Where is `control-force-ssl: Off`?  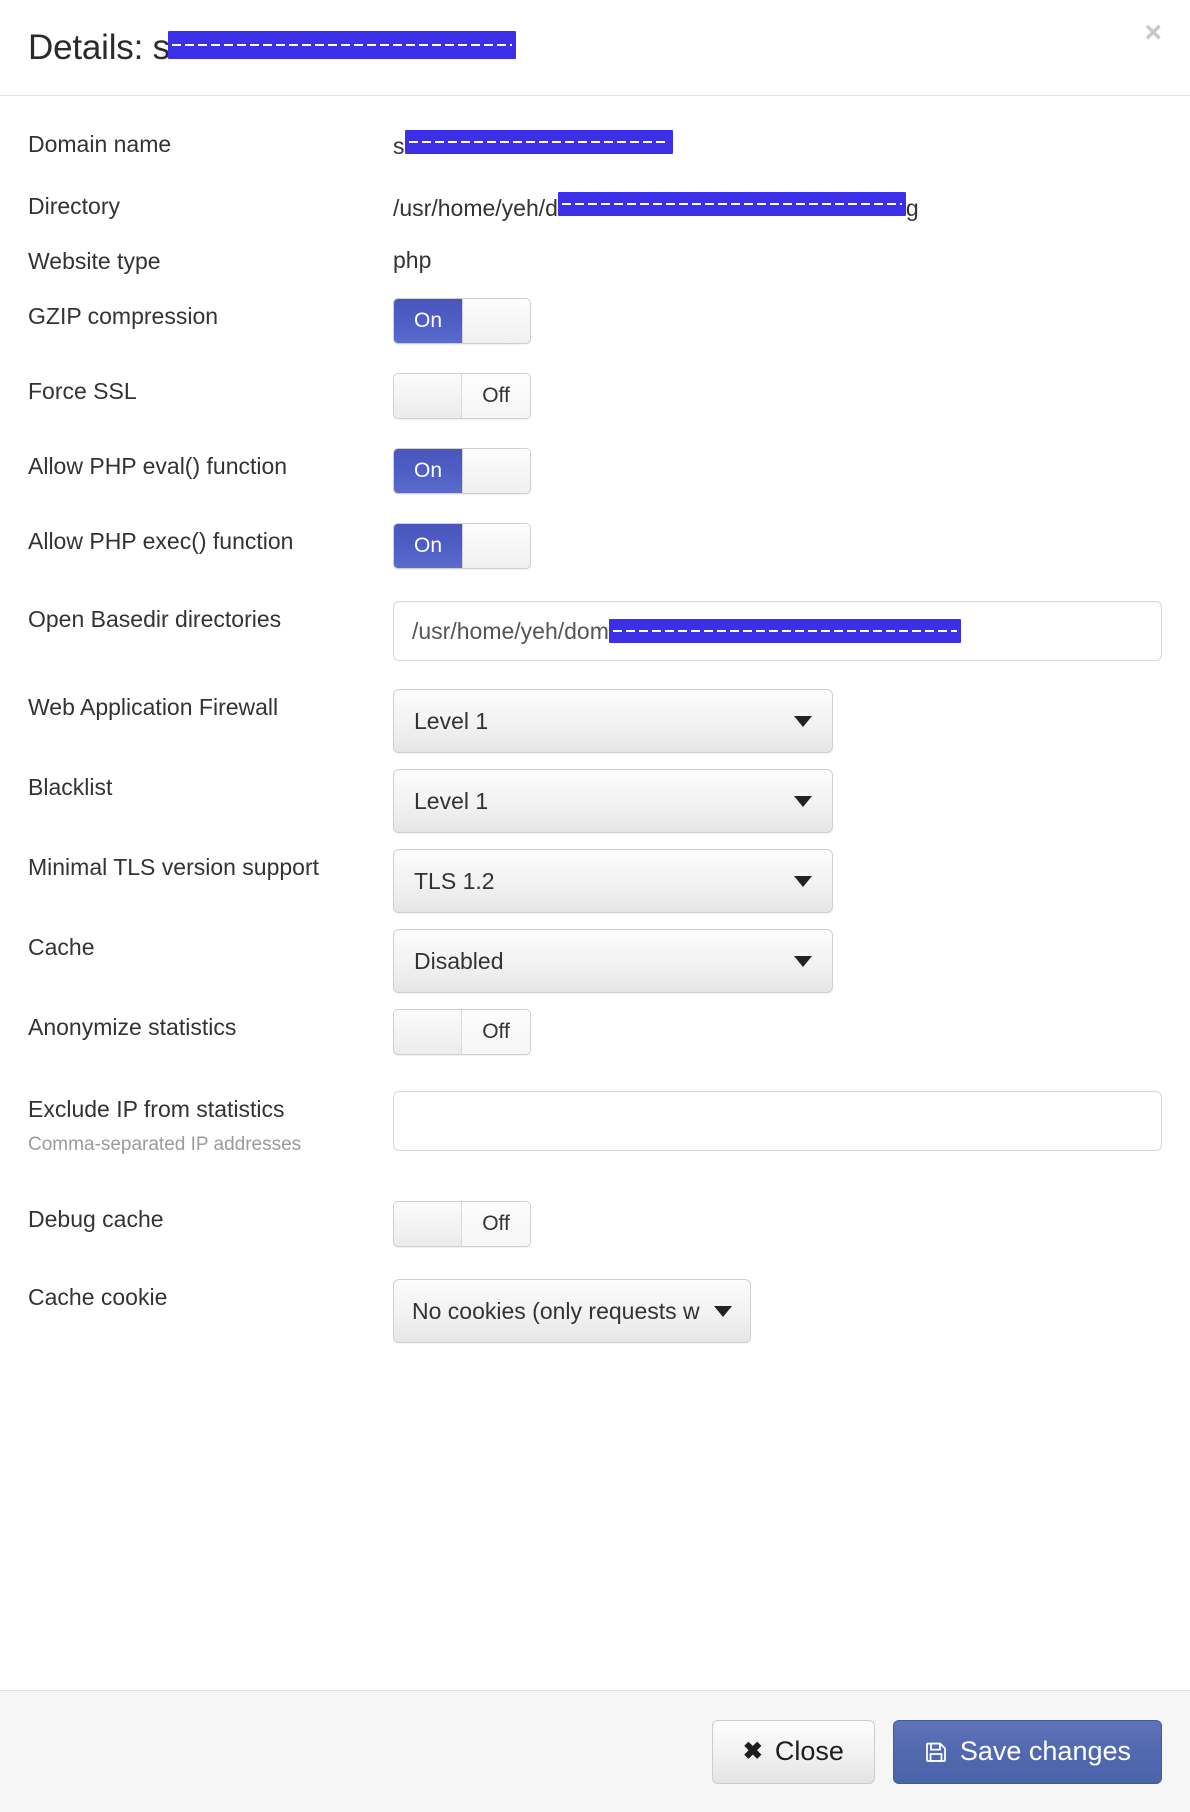 control-force-ssl: Off is located at coordinates (777, 398).